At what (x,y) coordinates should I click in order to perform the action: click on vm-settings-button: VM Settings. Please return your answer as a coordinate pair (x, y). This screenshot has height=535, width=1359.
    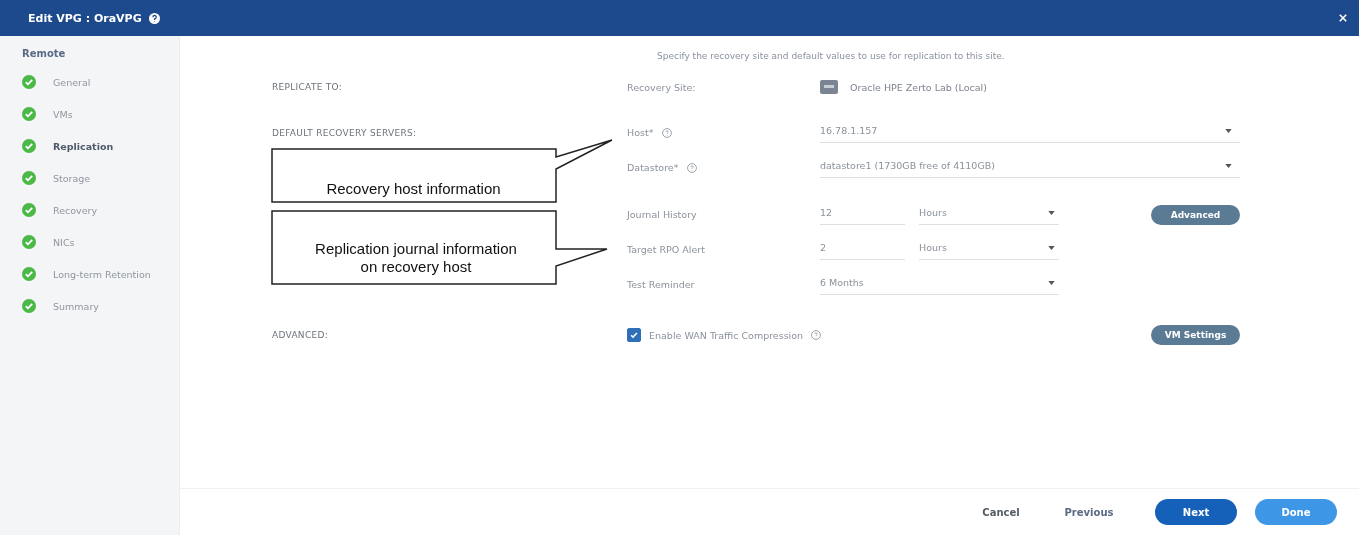
    Looking at the image, I should click on (1195, 335).